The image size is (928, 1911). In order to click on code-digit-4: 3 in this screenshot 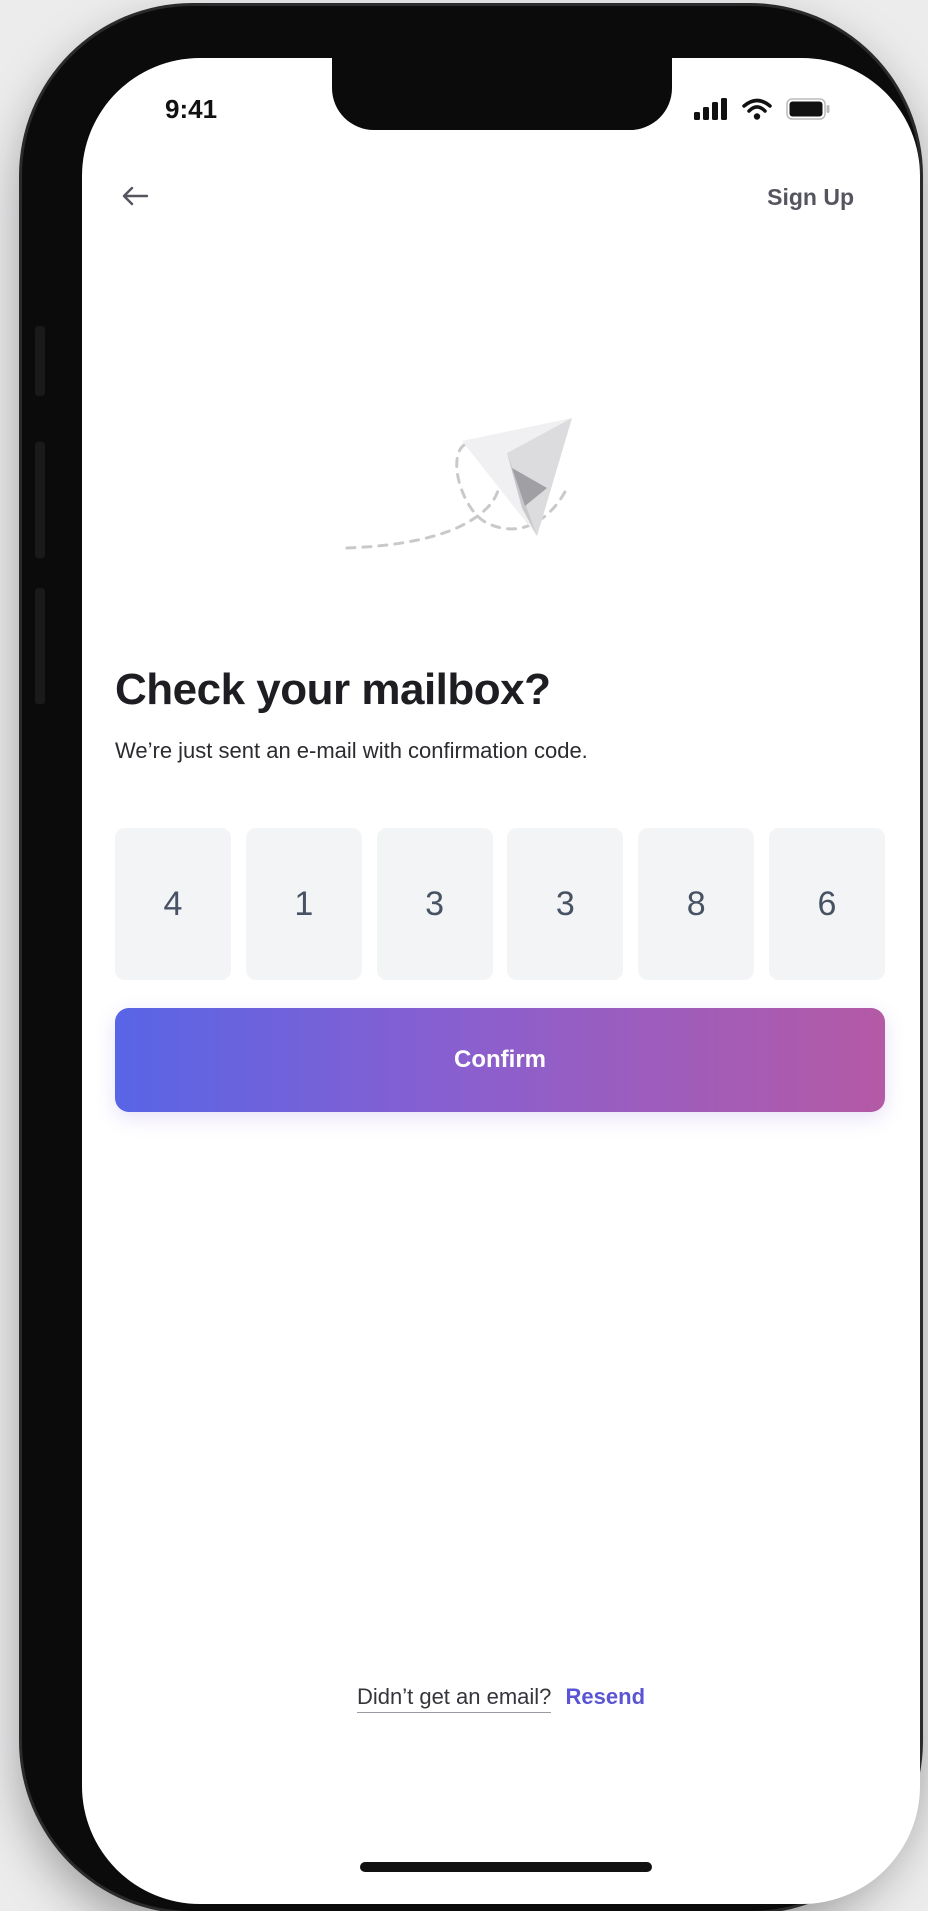, I will do `click(565, 904)`.